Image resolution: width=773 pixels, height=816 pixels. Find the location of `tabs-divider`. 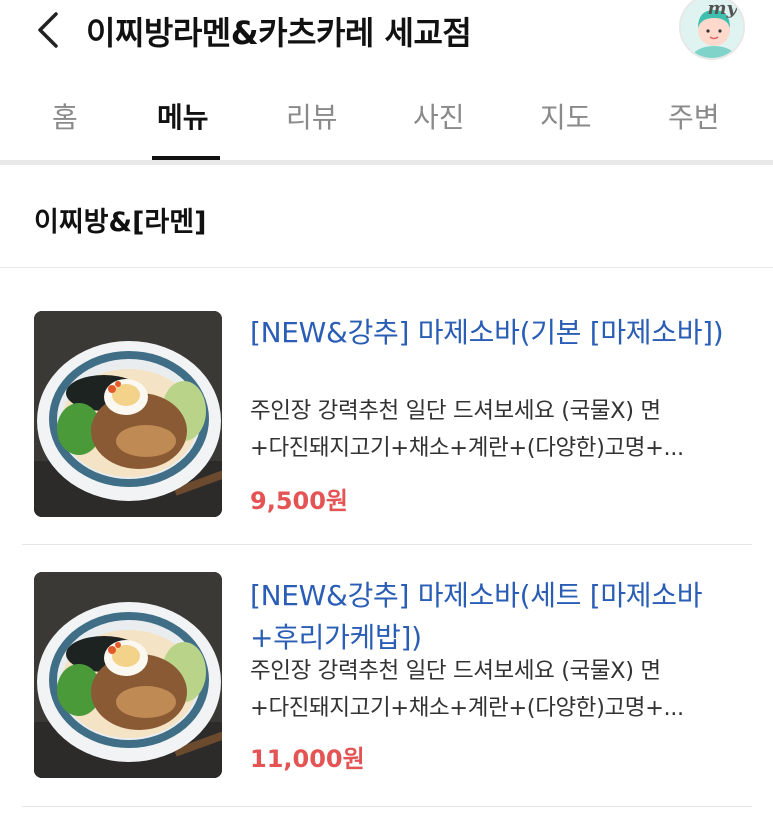

tabs-divider is located at coordinates (386, 162).